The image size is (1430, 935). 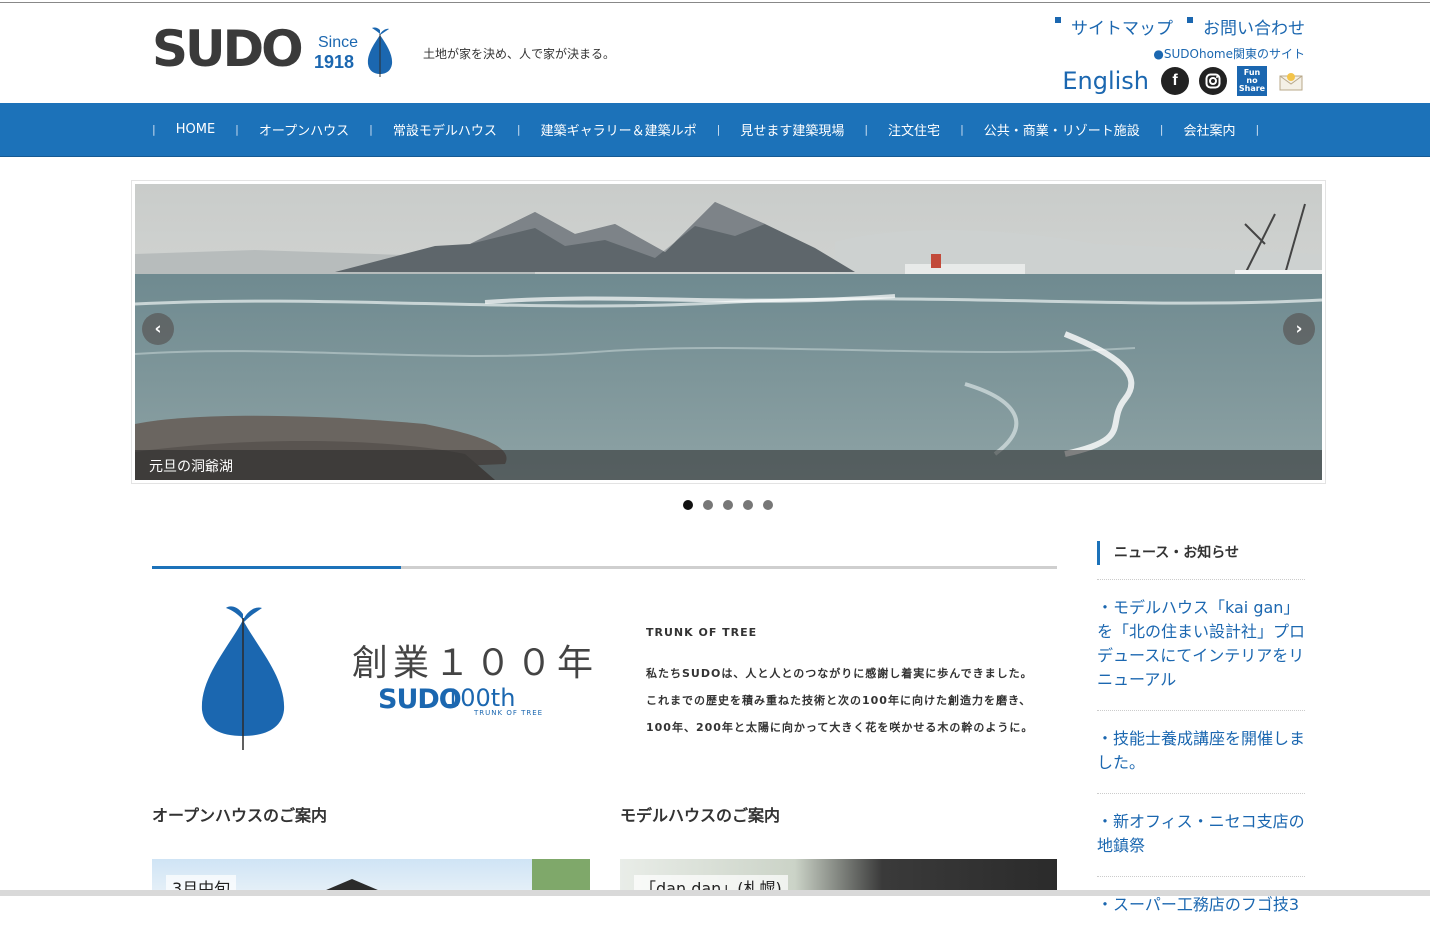 What do you see at coordinates (604, 567) in the screenshot?
I see `section-divider` at bounding box center [604, 567].